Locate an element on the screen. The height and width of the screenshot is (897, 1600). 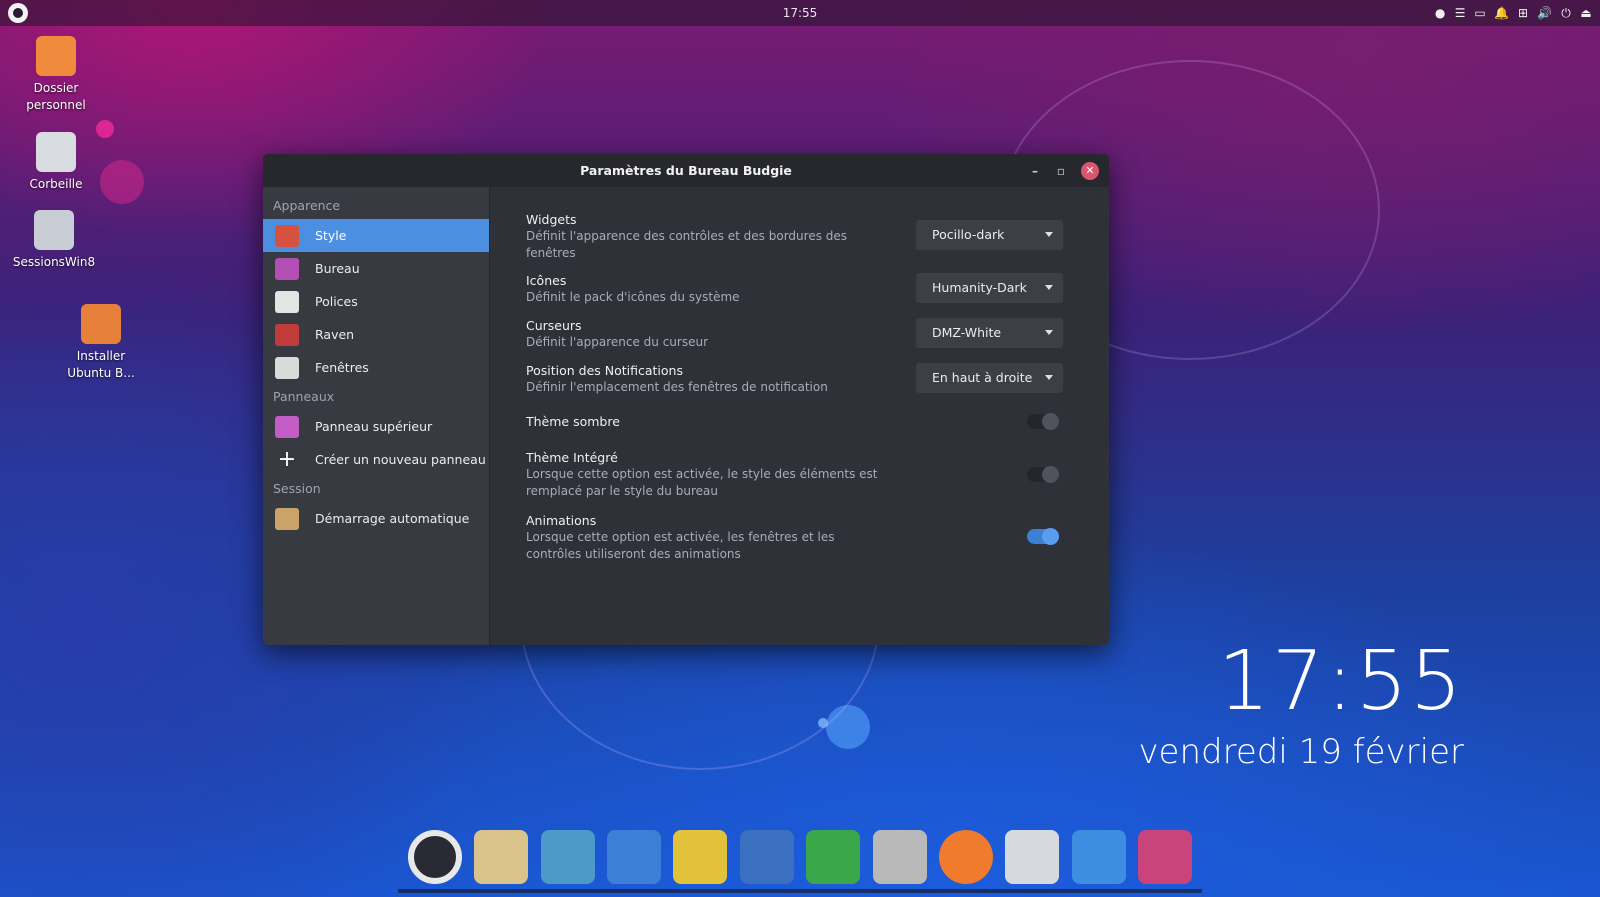
desktop-icon: Corbeille is located at coordinates (56, 162).